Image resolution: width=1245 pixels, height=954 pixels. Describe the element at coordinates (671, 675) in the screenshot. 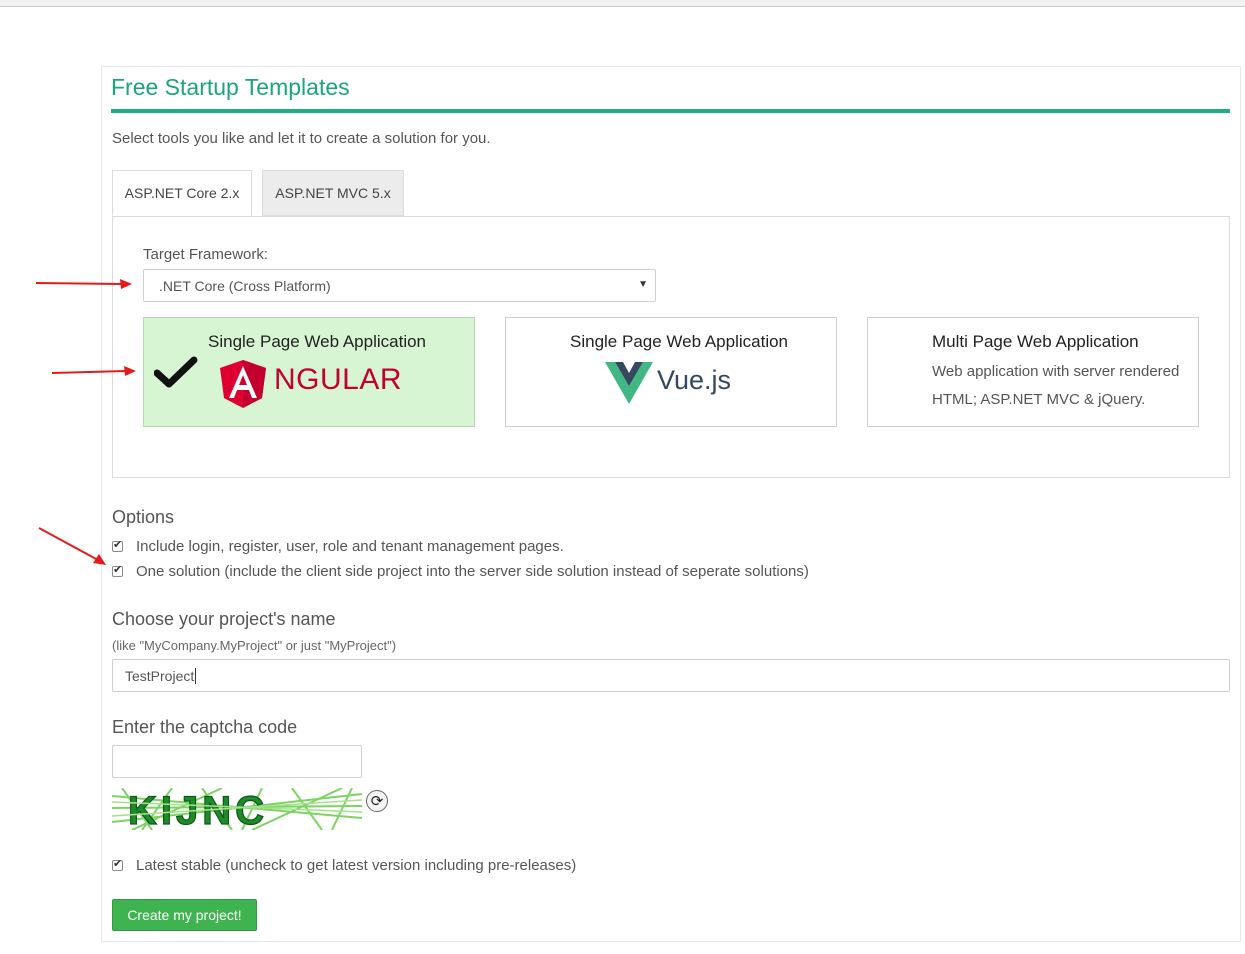

I see `project-name-input: TestProject` at that location.